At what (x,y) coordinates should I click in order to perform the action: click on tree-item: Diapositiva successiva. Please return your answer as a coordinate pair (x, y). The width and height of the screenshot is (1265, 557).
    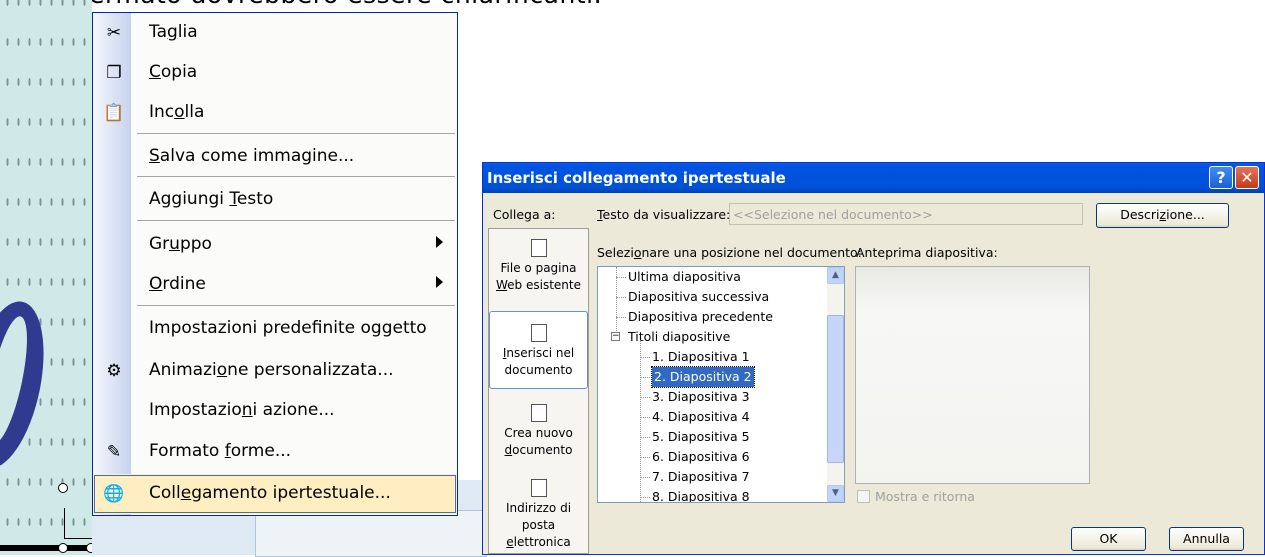
    Looking at the image, I should click on (698, 297).